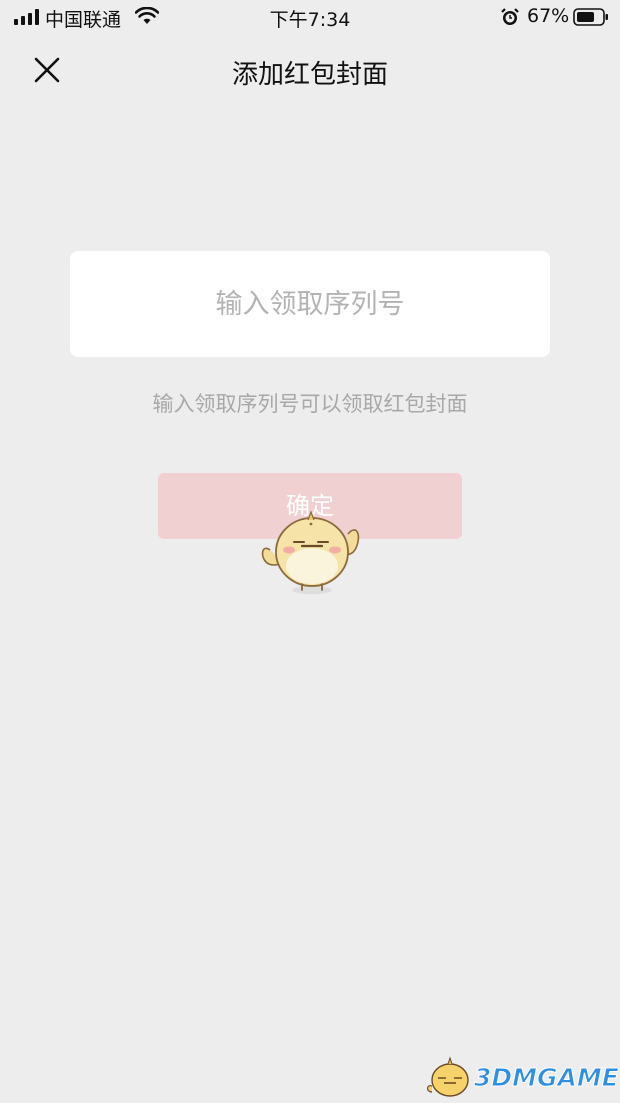 Image resolution: width=620 pixels, height=1103 pixels. I want to click on watermark-text: 3DMGAME, so click(547, 1078).